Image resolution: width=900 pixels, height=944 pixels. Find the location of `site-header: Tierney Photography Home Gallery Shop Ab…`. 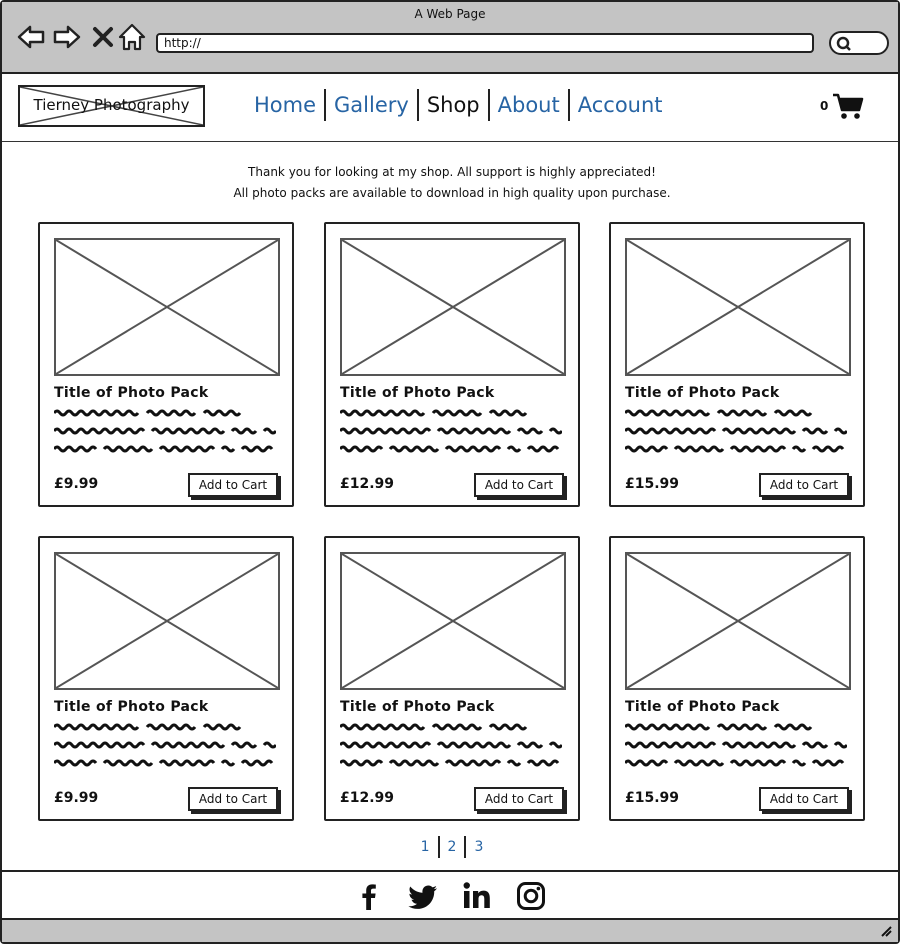

site-header: Tierney Photography Home Gallery Shop Ab… is located at coordinates (450, 108).